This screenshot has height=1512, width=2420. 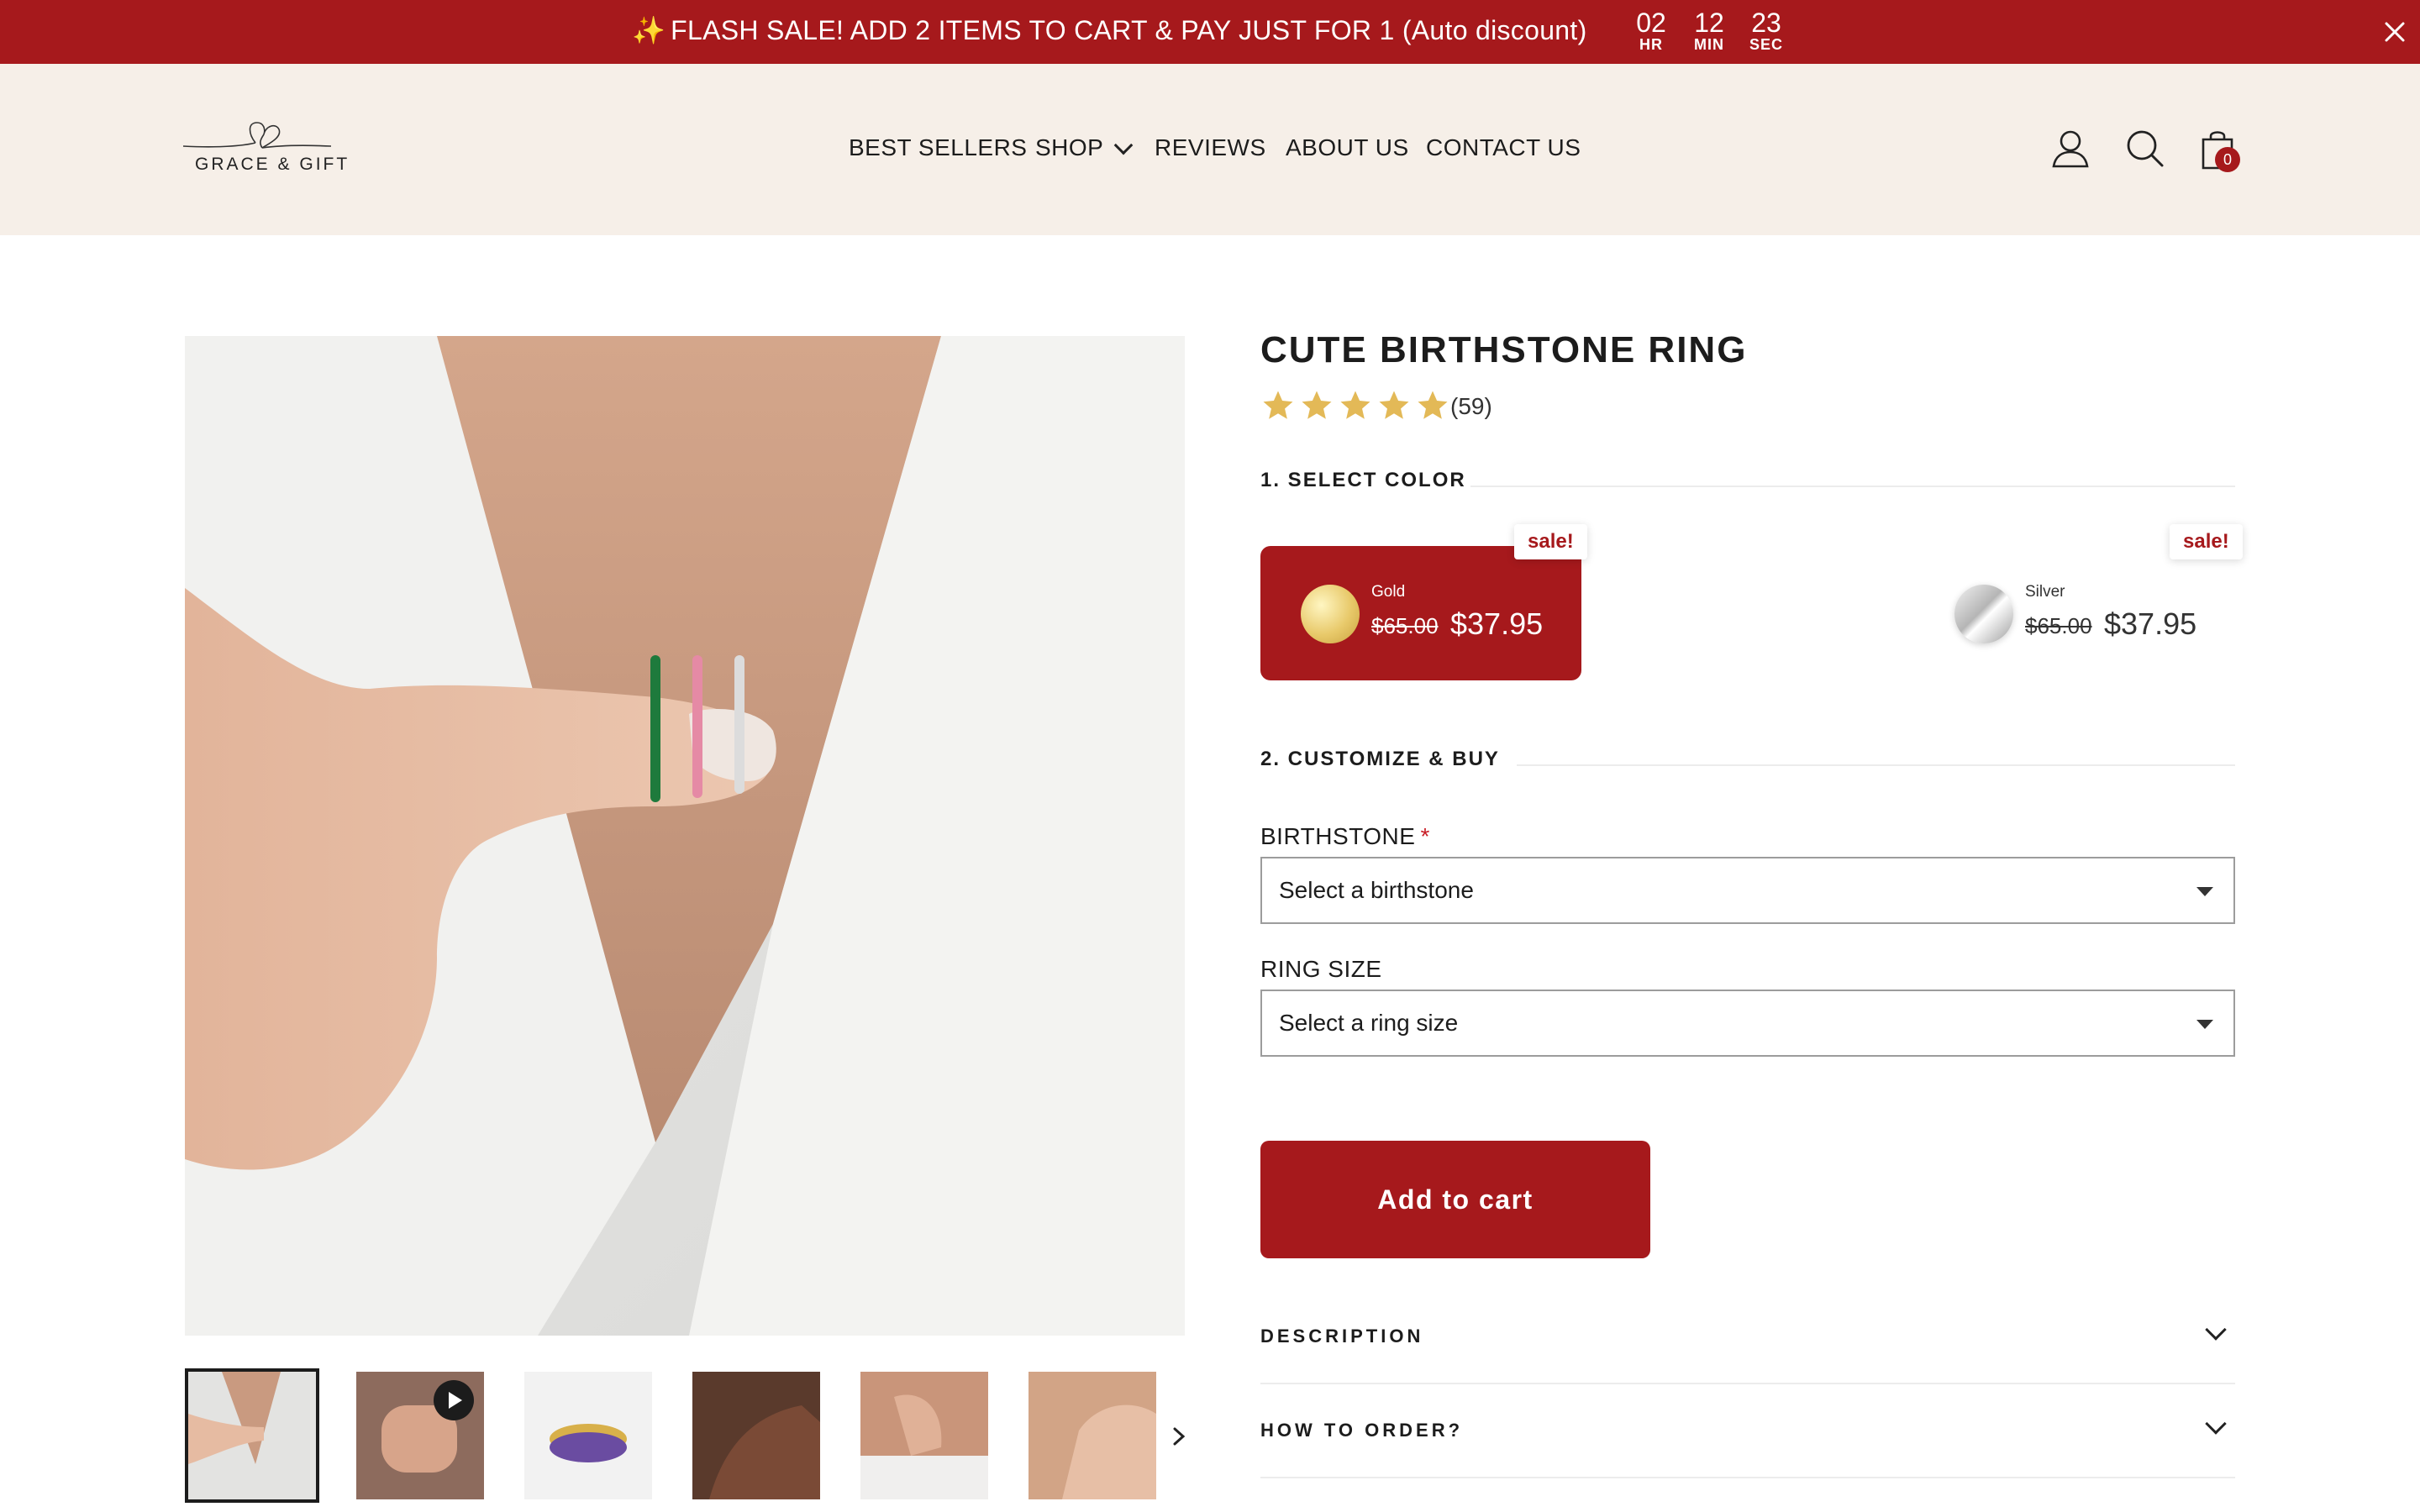 I want to click on timer-unit: MIN, so click(x=1709, y=44).